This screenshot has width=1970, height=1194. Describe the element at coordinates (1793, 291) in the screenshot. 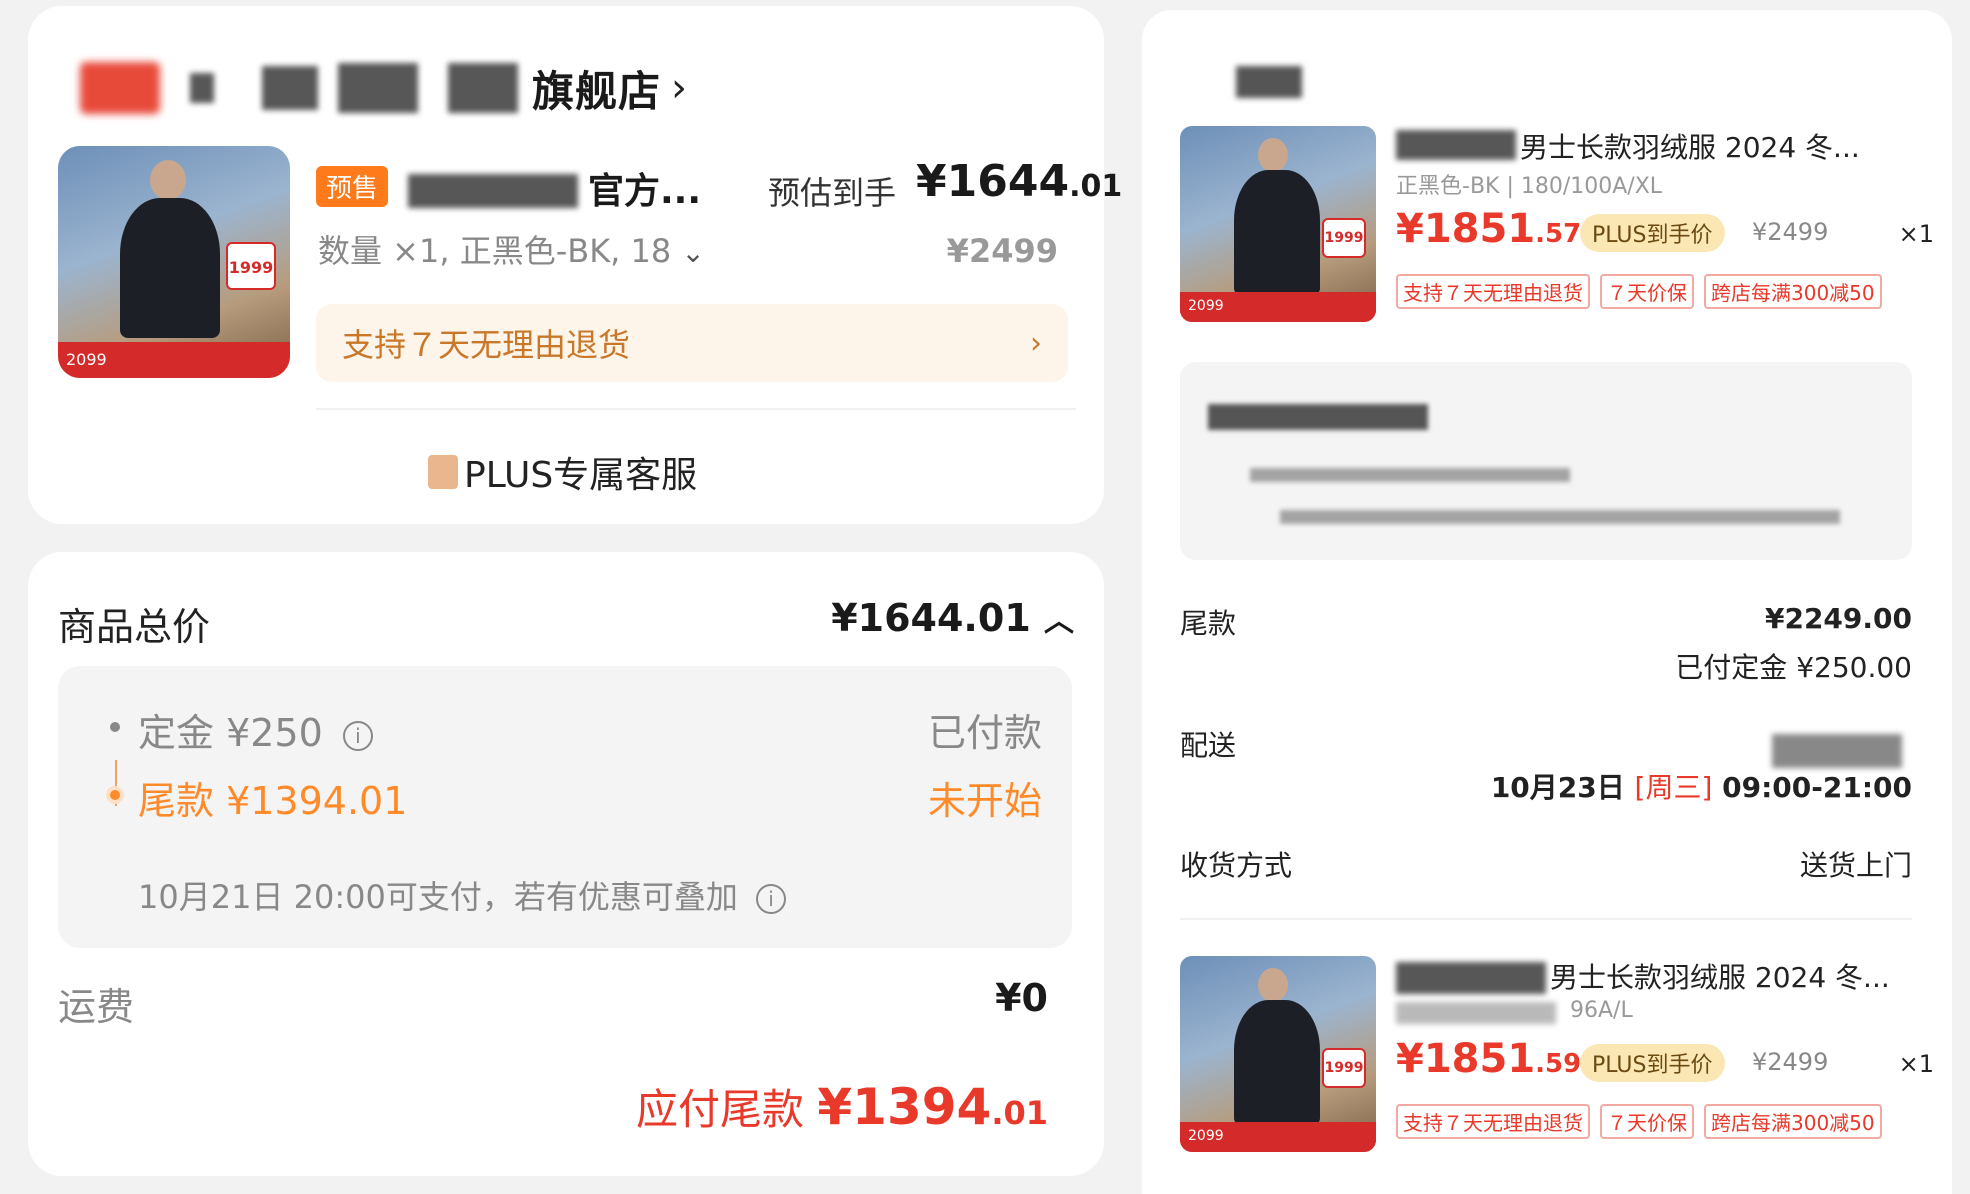

I see `tag-discount: 跨店每满300减50` at that location.